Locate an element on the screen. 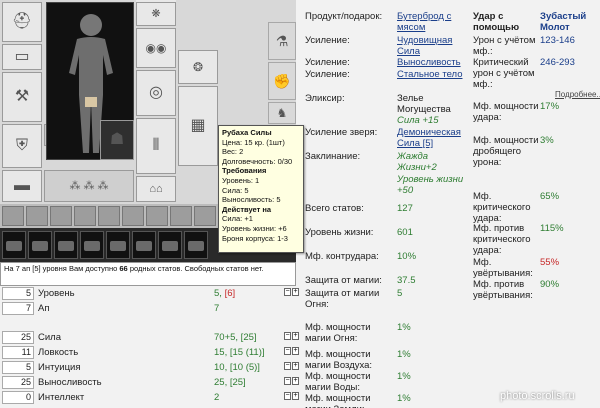  boost1-link: Чудовищная Сила is located at coordinates (431, 46).